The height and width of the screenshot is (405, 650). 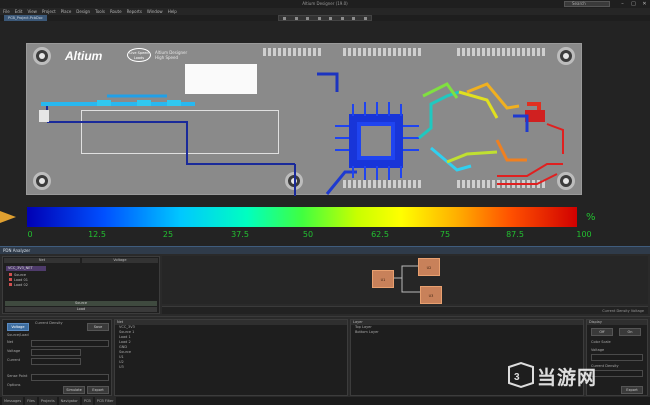 I want to click on watermark: 3 当游网, so click(x=575, y=376).